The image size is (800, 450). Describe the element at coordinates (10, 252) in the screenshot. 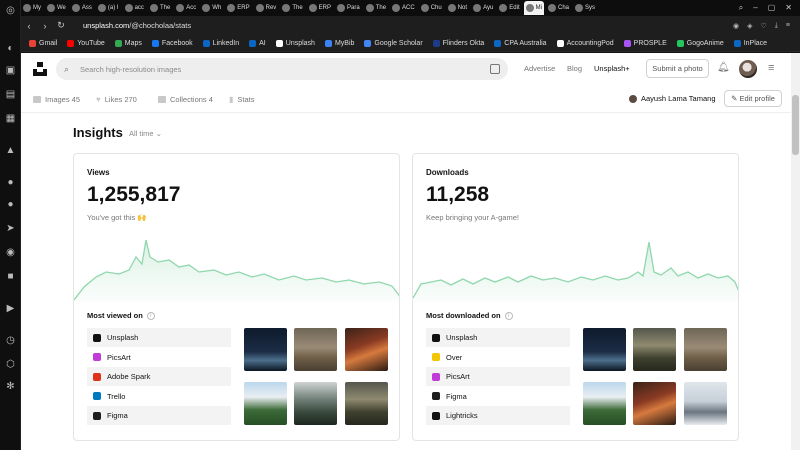

I see `instagram-icon: ◉` at that location.